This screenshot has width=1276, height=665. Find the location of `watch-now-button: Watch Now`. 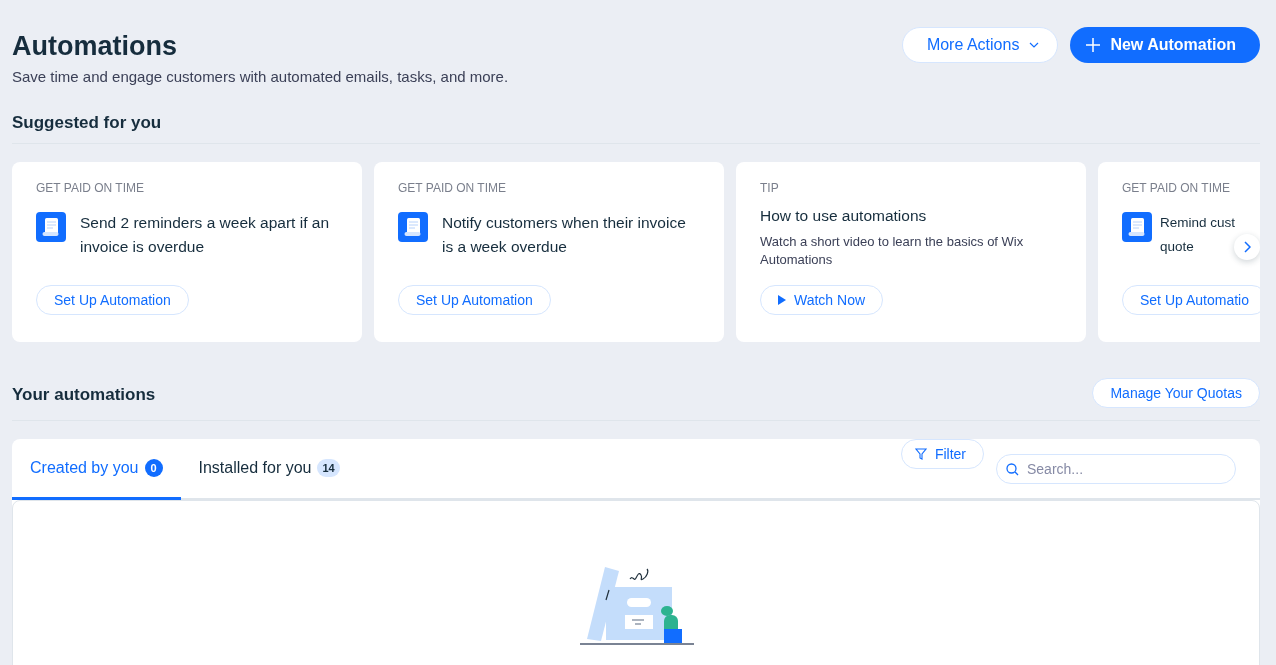

watch-now-button: Watch Now is located at coordinates (822, 300).